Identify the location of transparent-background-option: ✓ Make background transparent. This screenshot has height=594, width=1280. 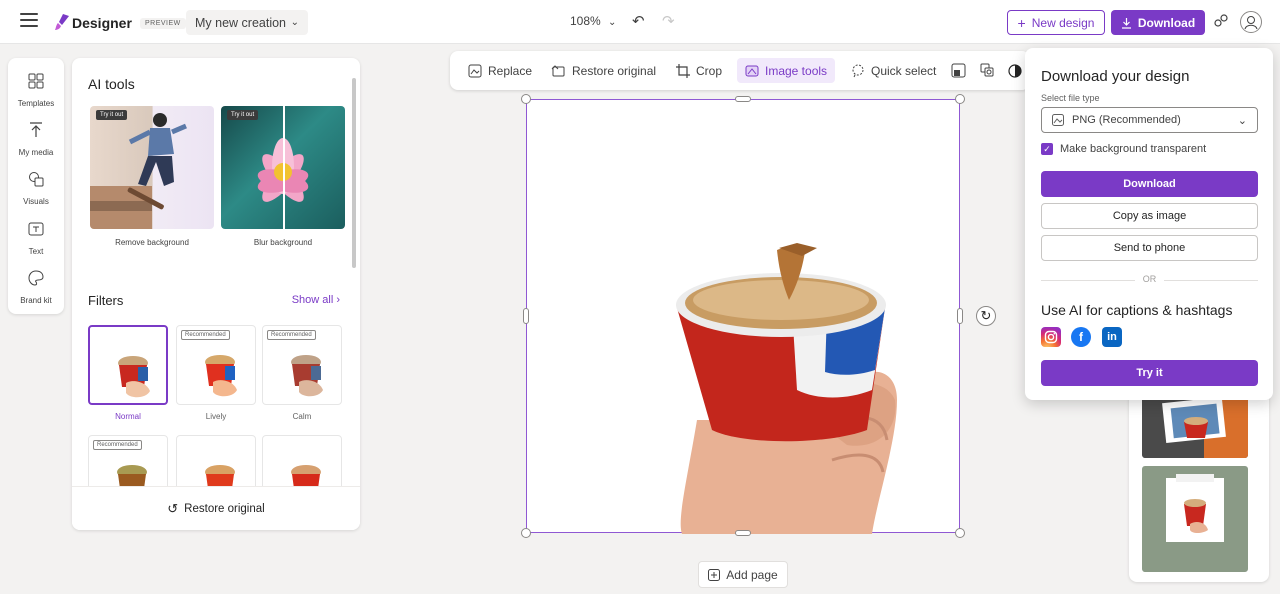
(1123, 149).